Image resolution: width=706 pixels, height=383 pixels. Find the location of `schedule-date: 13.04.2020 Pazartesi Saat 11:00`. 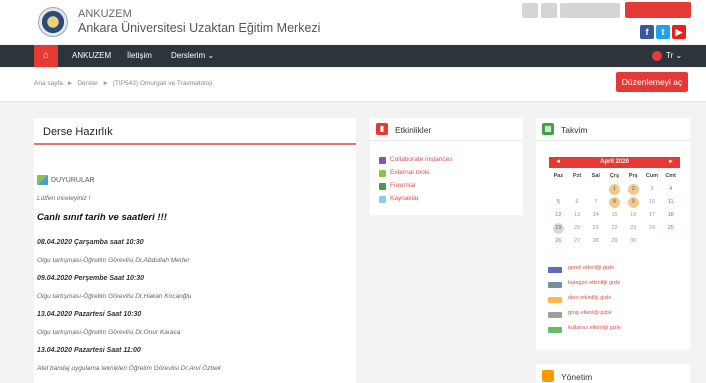

schedule-date: 13.04.2020 Pazartesi Saat 11:00 is located at coordinates (89, 350).